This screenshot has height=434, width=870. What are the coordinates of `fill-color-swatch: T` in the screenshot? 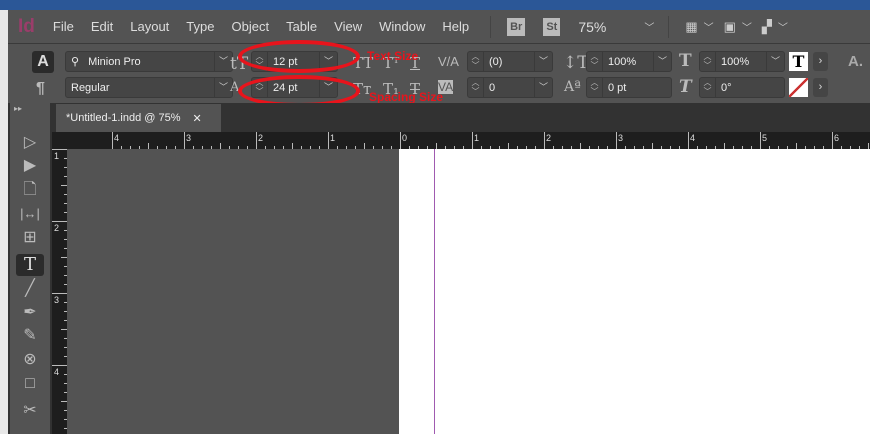 It's located at (798, 61).